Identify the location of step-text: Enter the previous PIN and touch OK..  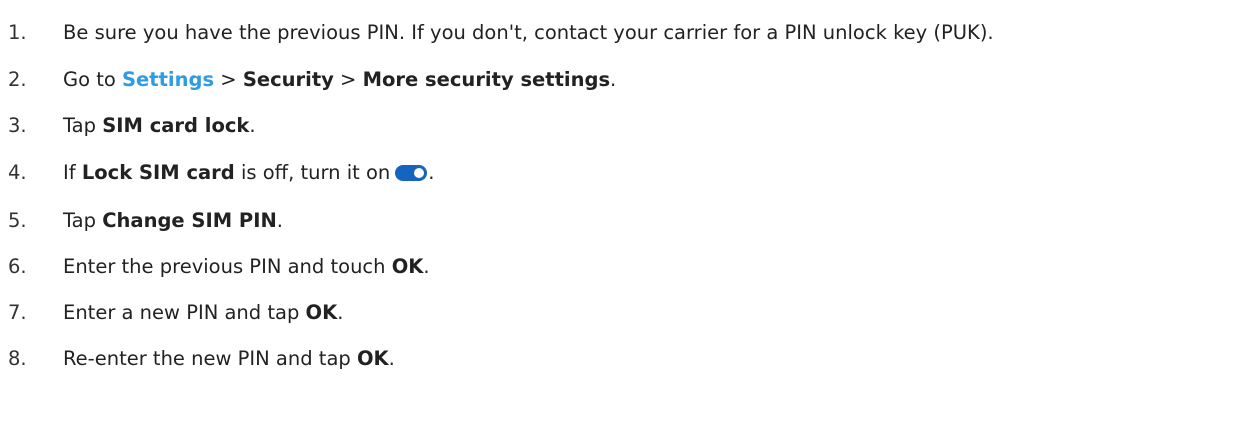
(246, 267).